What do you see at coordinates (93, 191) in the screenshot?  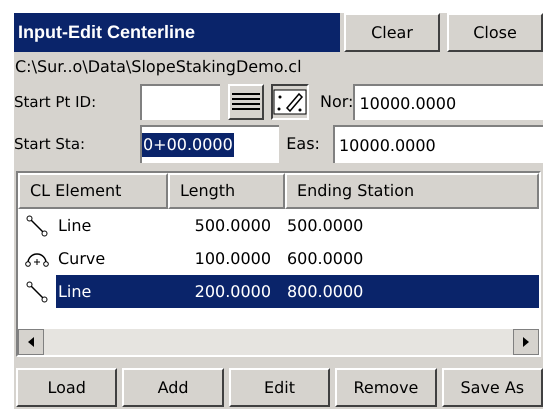 I see `column-header: CL Element` at bounding box center [93, 191].